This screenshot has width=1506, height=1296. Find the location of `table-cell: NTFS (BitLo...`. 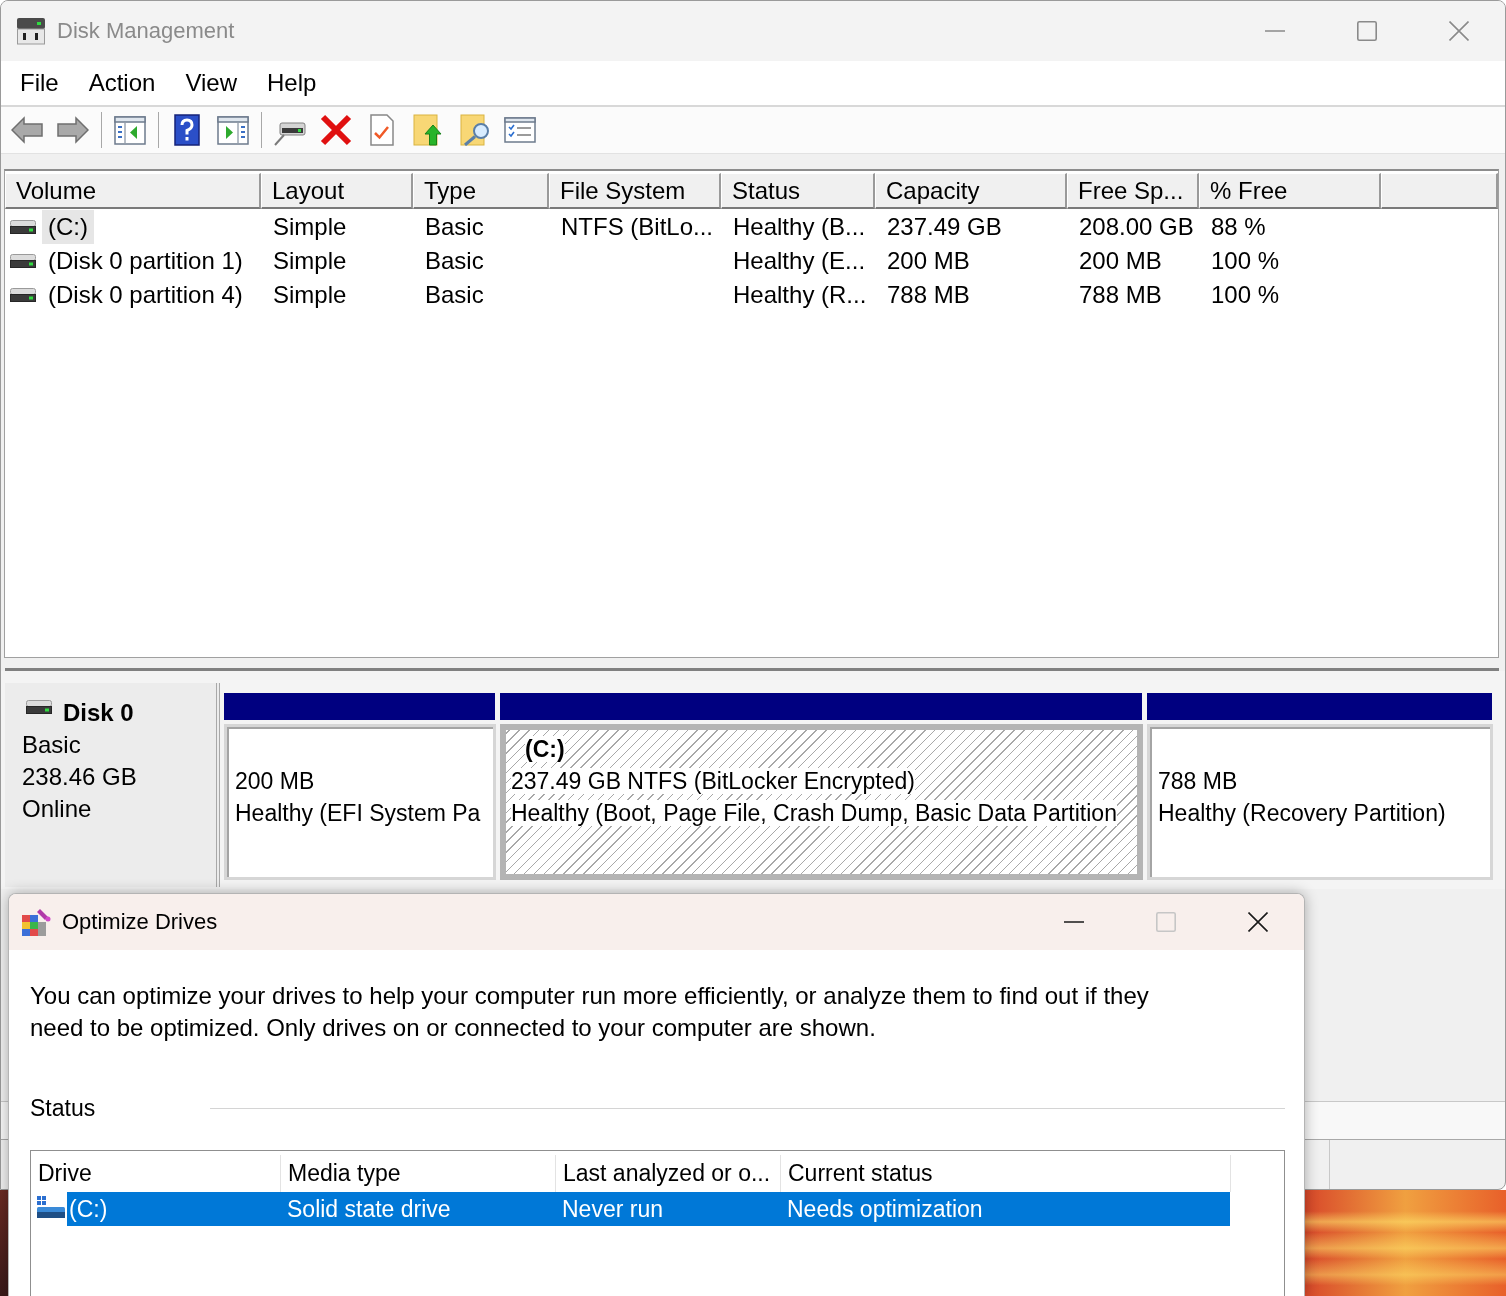

table-cell: NTFS (BitLo... is located at coordinates (637, 227).